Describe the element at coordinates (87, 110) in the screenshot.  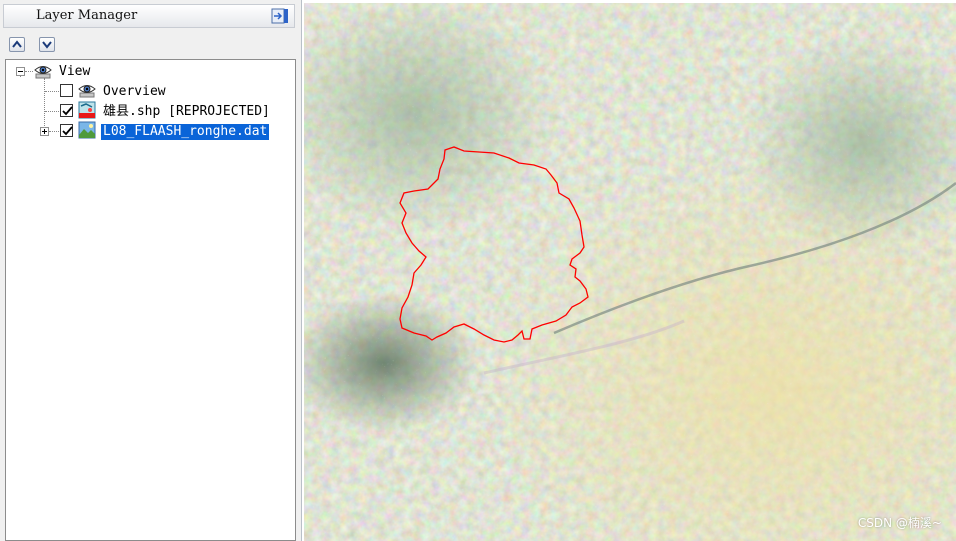
I see `vector-layer-icon` at that location.